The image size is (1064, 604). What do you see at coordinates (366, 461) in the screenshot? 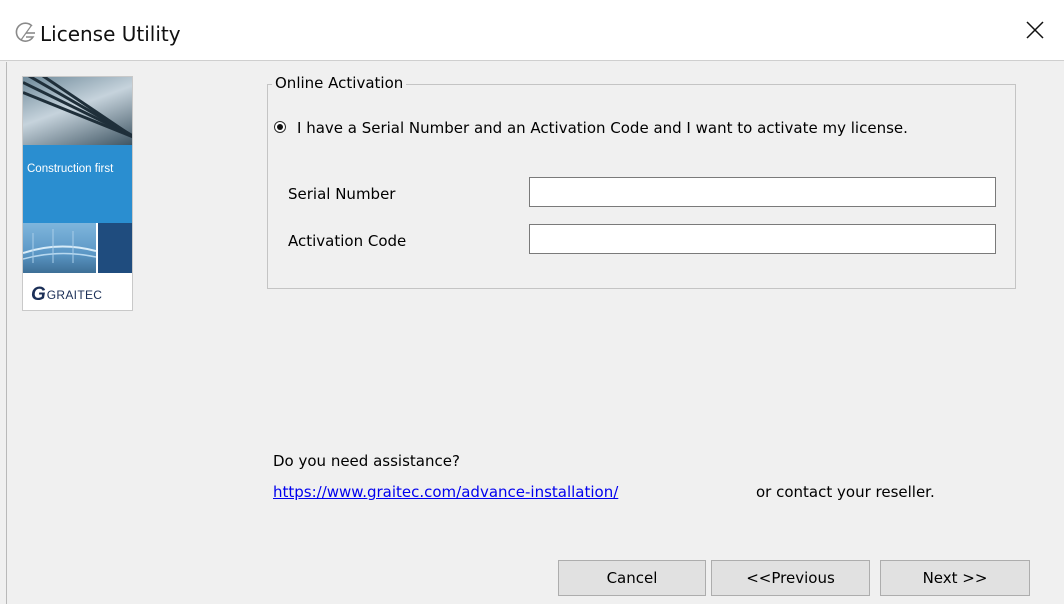
I see `assistance-question: Do you need assistance?` at bounding box center [366, 461].